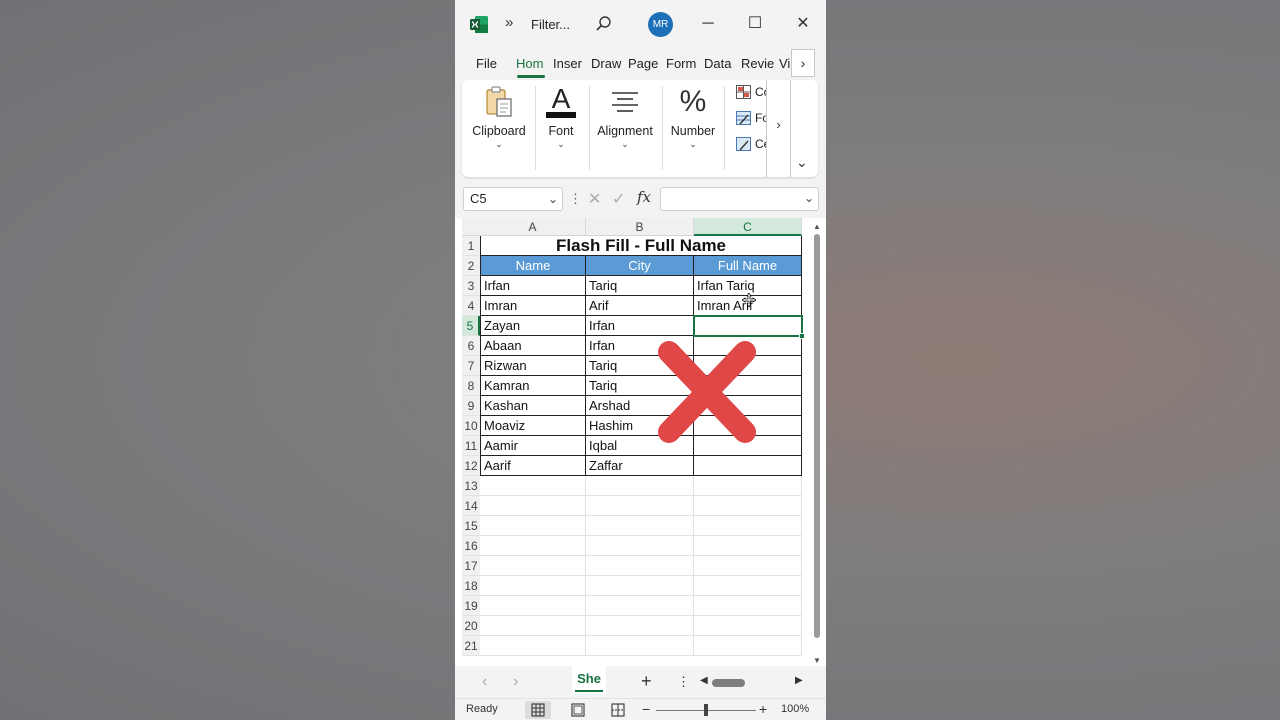 The width and height of the screenshot is (1280, 720). I want to click on user-avatar: MR, so click(660, 24).